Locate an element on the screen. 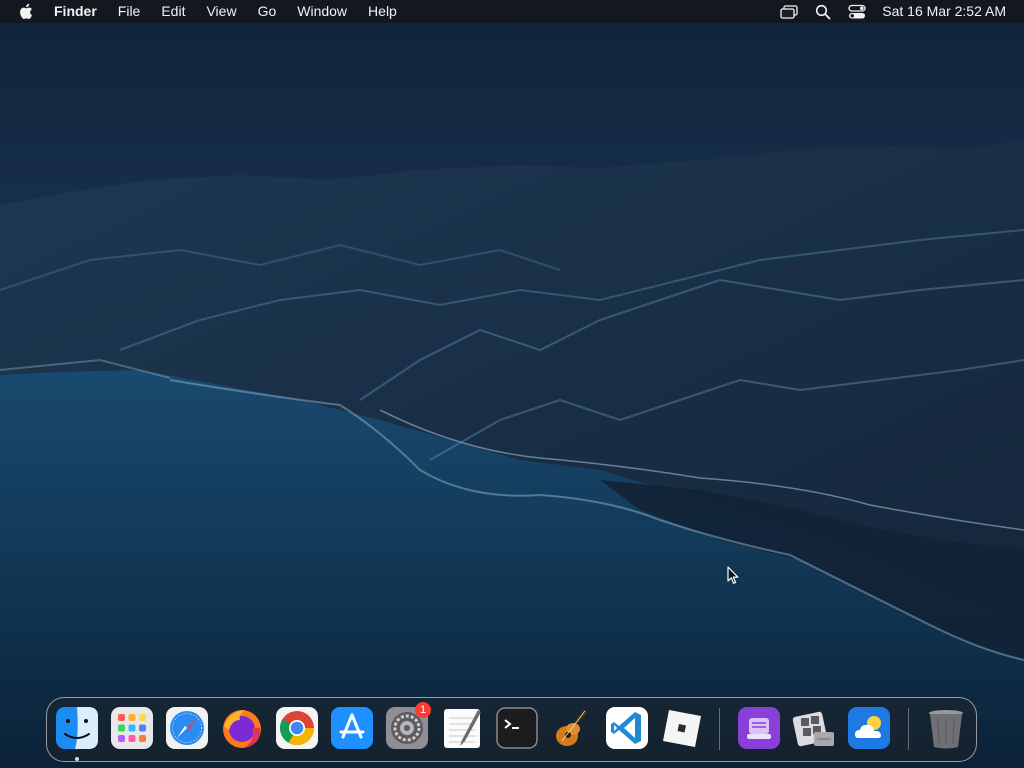 Image resolution: width=1024 pixels, height=768 pixels. menu-window: Window is located at coordinates (322, 11).